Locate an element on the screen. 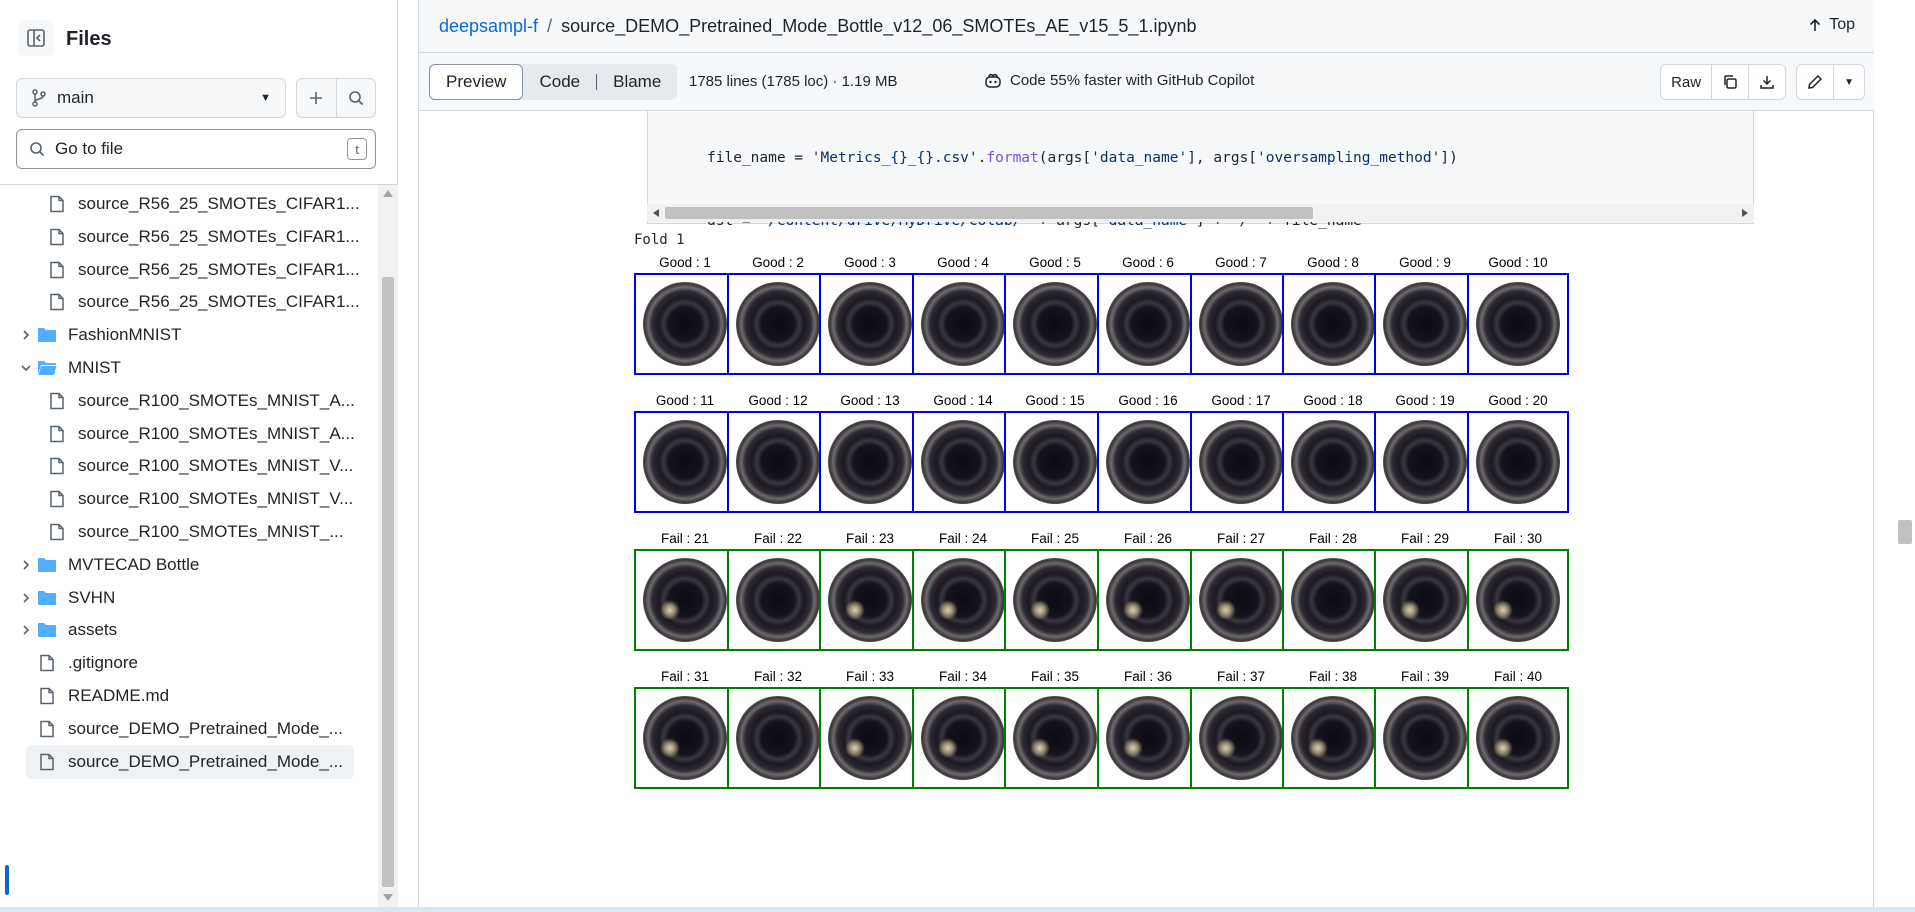  tree-file: README.md is located at coordinates (102, 696).